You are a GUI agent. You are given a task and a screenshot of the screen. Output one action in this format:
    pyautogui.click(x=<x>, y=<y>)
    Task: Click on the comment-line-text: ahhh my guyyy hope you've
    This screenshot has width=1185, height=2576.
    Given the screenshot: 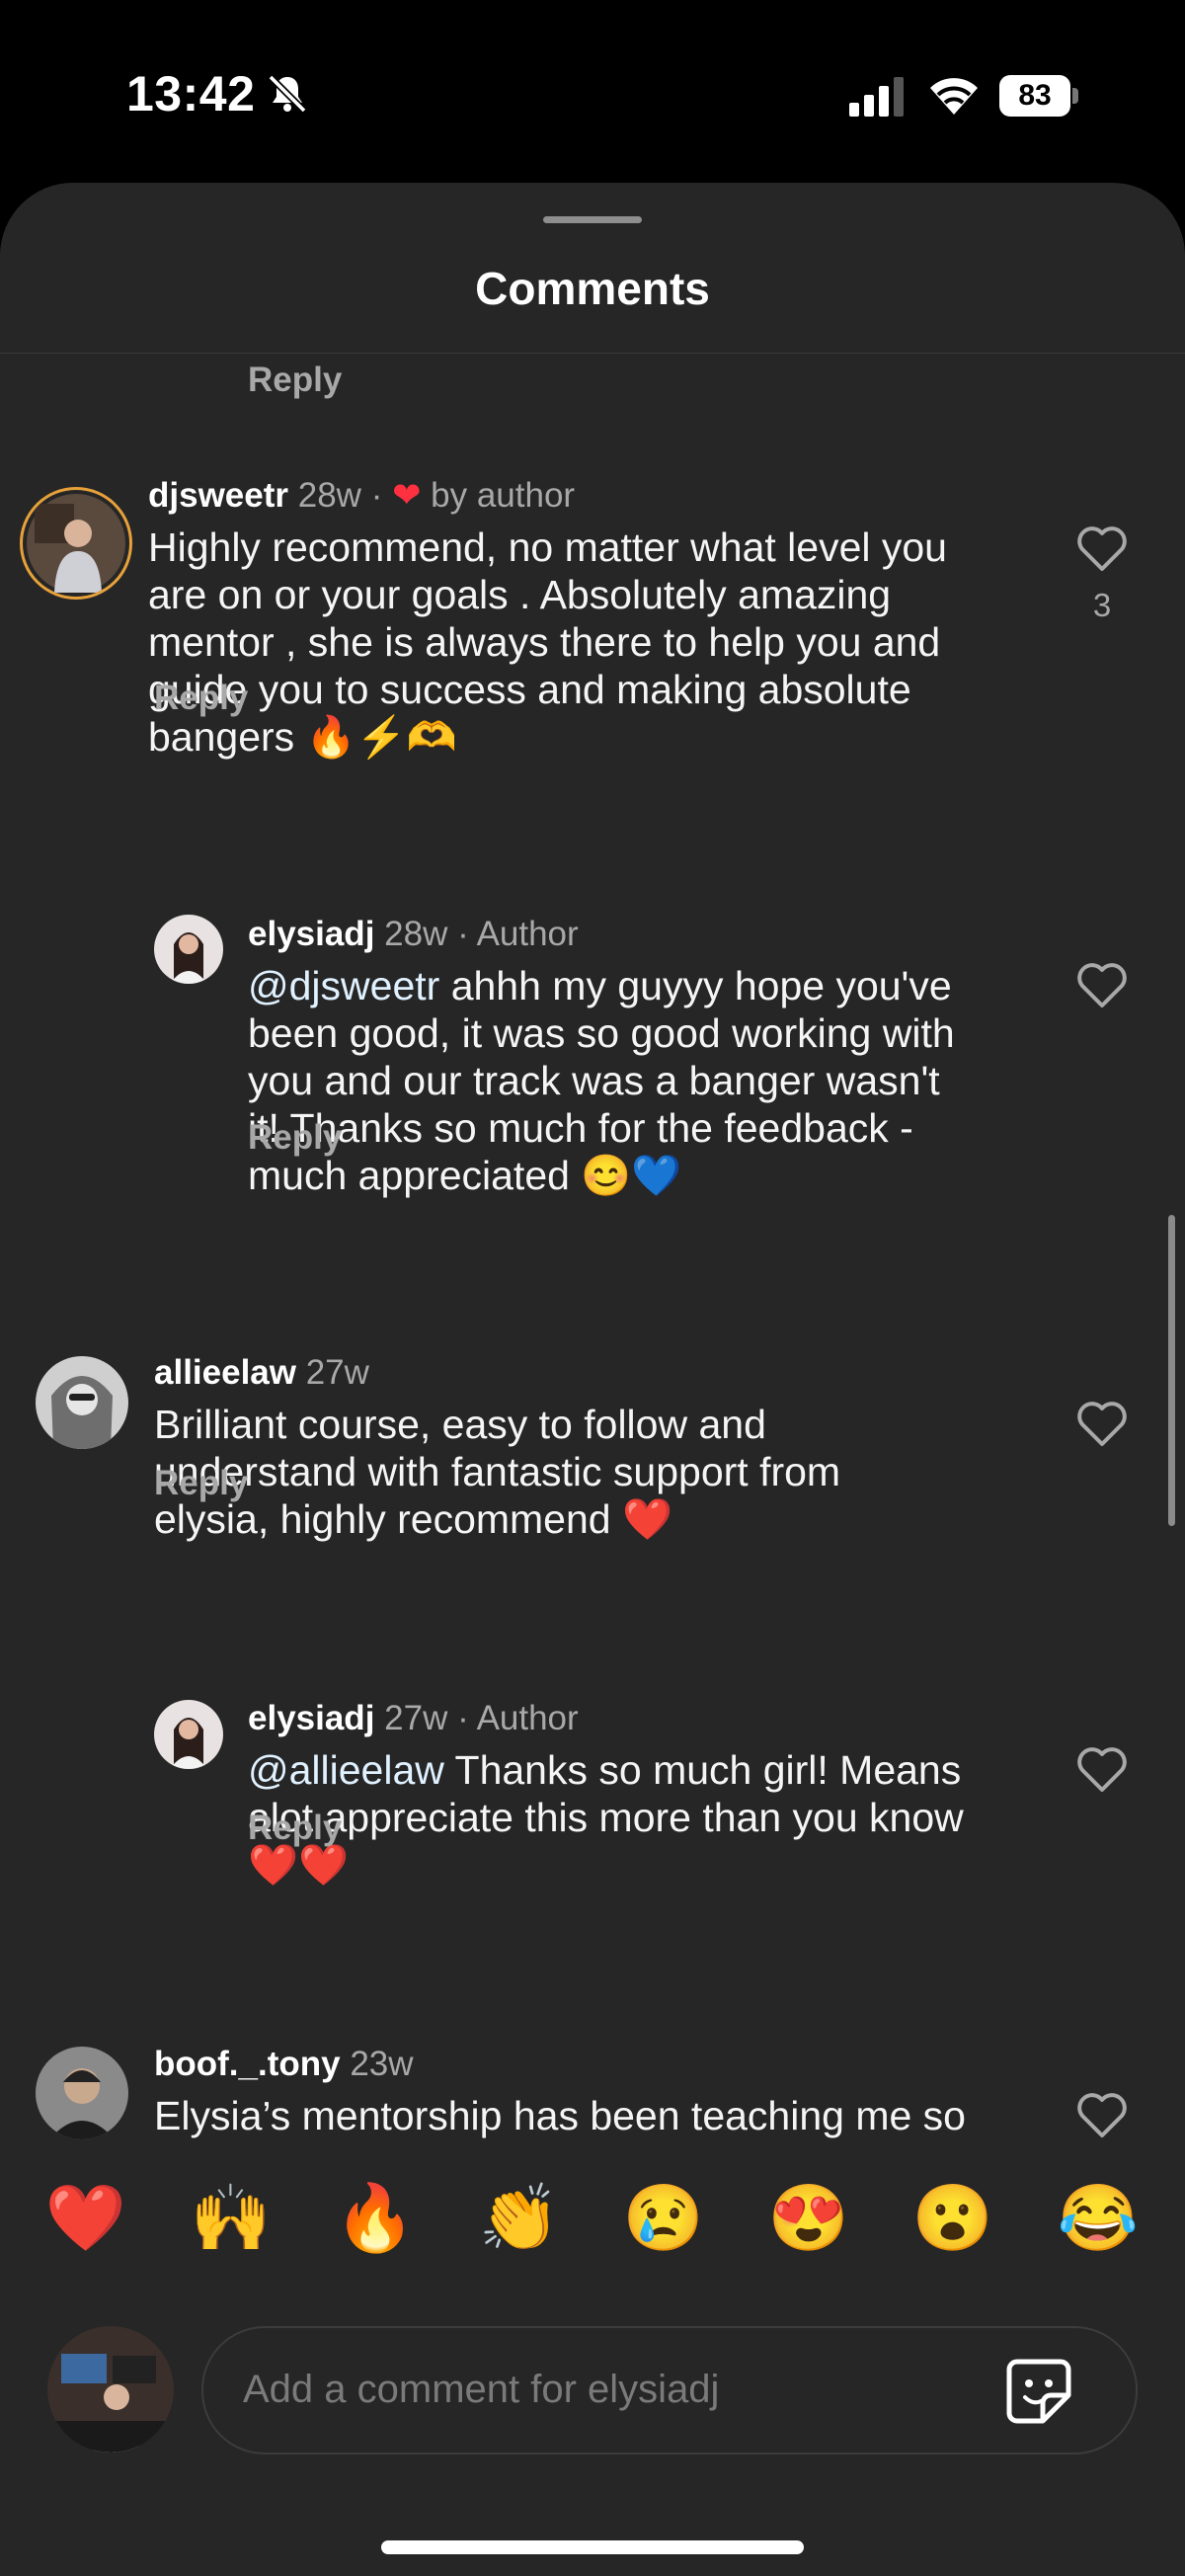 What is the action you would take?
    pyautogui.click(x=701, y=985)
    